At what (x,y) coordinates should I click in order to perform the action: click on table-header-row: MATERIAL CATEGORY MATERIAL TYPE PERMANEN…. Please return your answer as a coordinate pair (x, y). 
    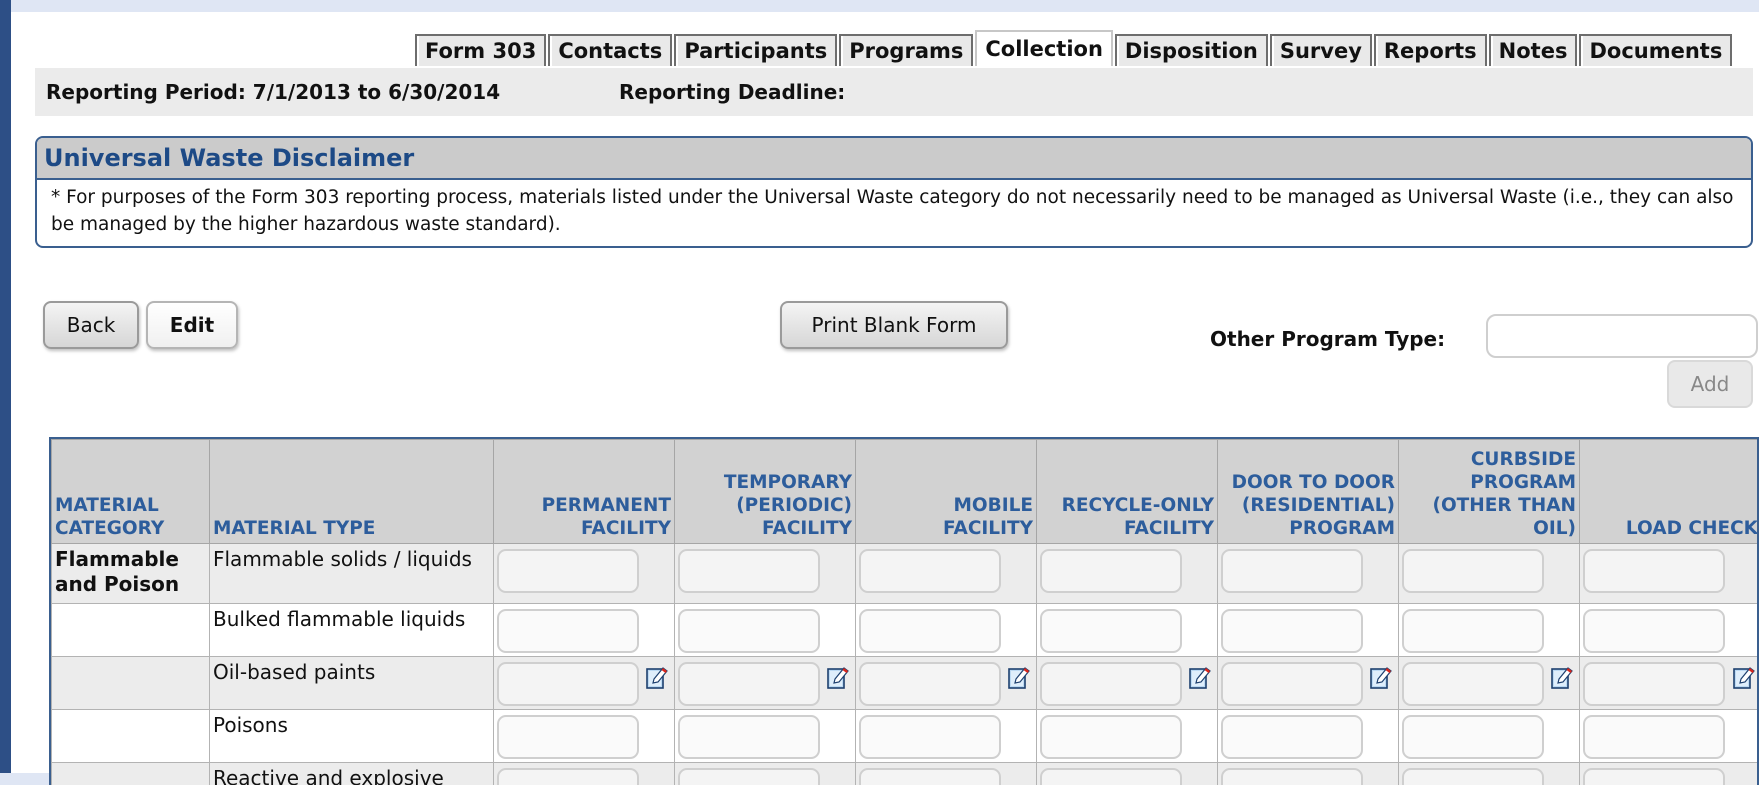
    Looking at the image, I should click on (905, 492).